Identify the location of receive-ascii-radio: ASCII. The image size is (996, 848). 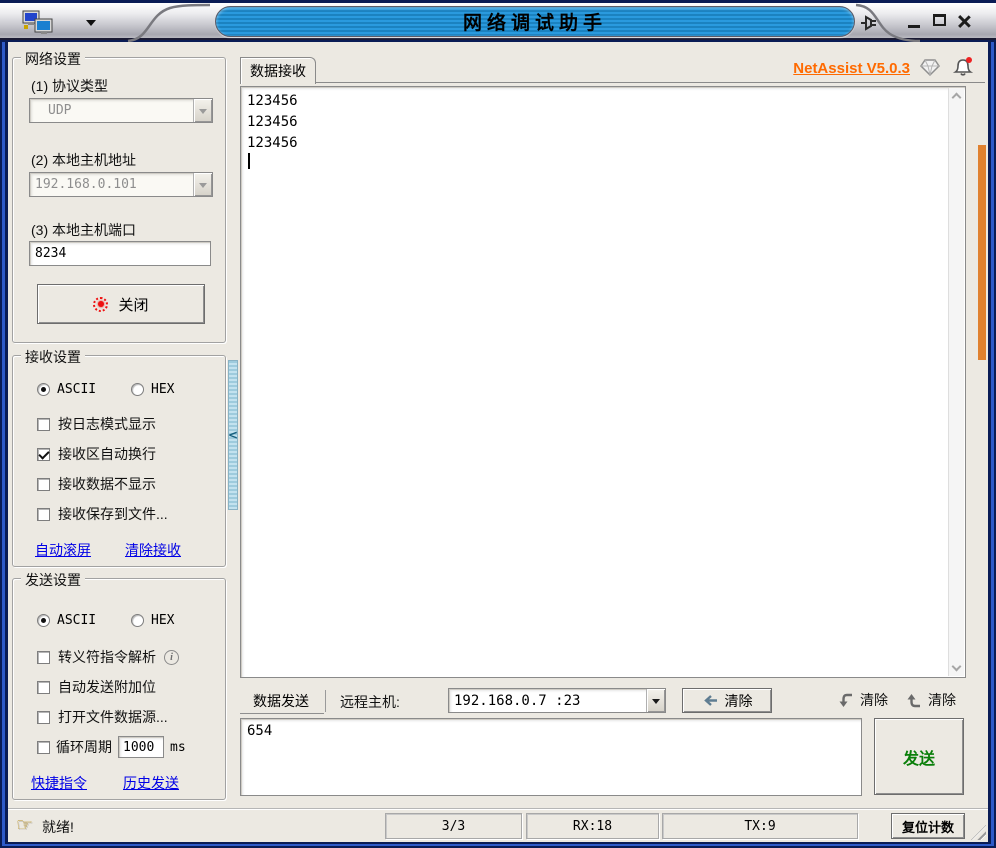
(66, 389).